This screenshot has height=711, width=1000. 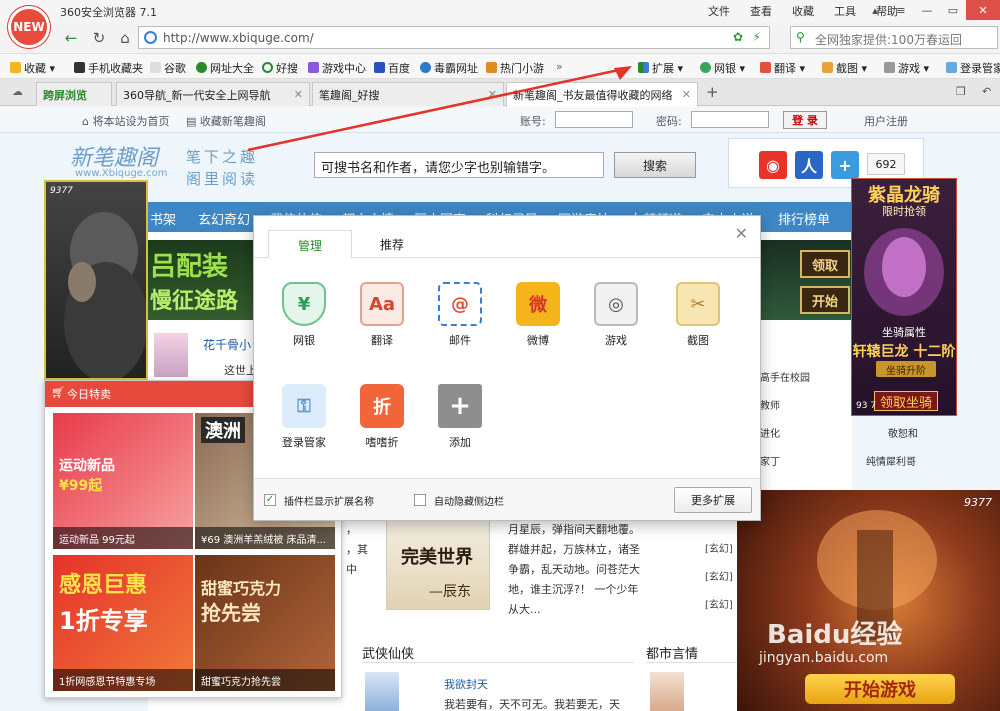 I want to click on nav-rankings: 排行榜单, so click(x=804, y=218).